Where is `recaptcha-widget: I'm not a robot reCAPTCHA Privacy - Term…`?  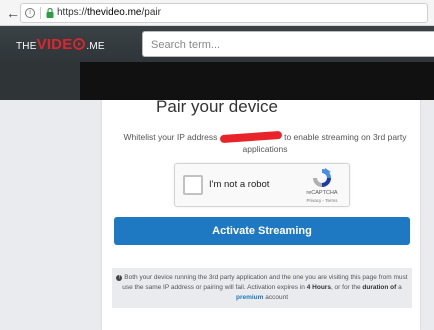 recaptcha-widget: I'm not a robot reCAPTCHA Privacy - Term… is located at coordinates (262, 185).